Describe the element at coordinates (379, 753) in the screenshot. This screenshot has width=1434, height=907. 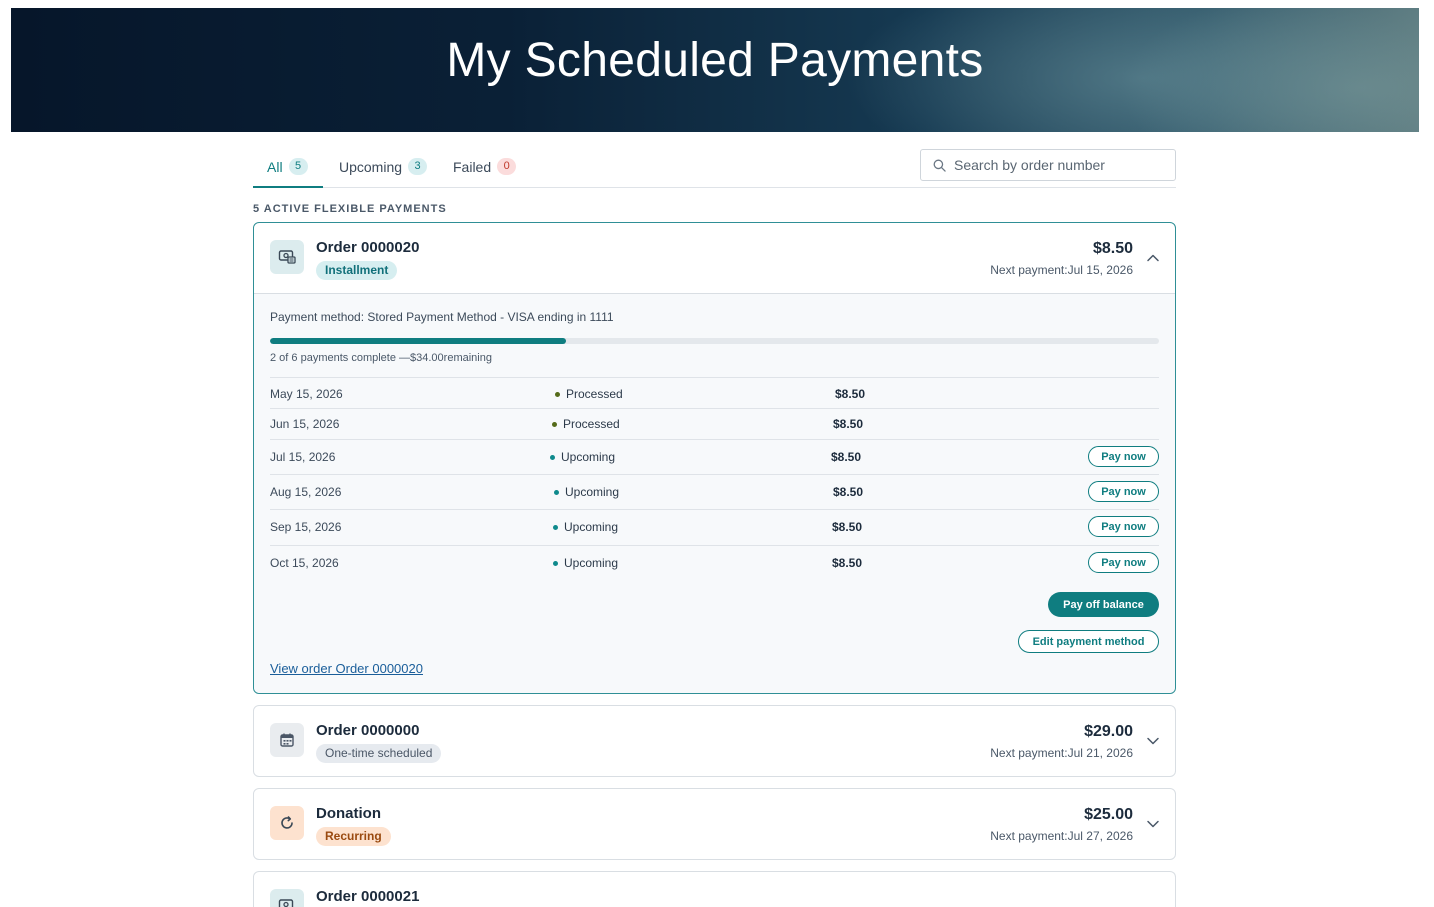
I see `one-time-badge: One-time scheduled` at that location.